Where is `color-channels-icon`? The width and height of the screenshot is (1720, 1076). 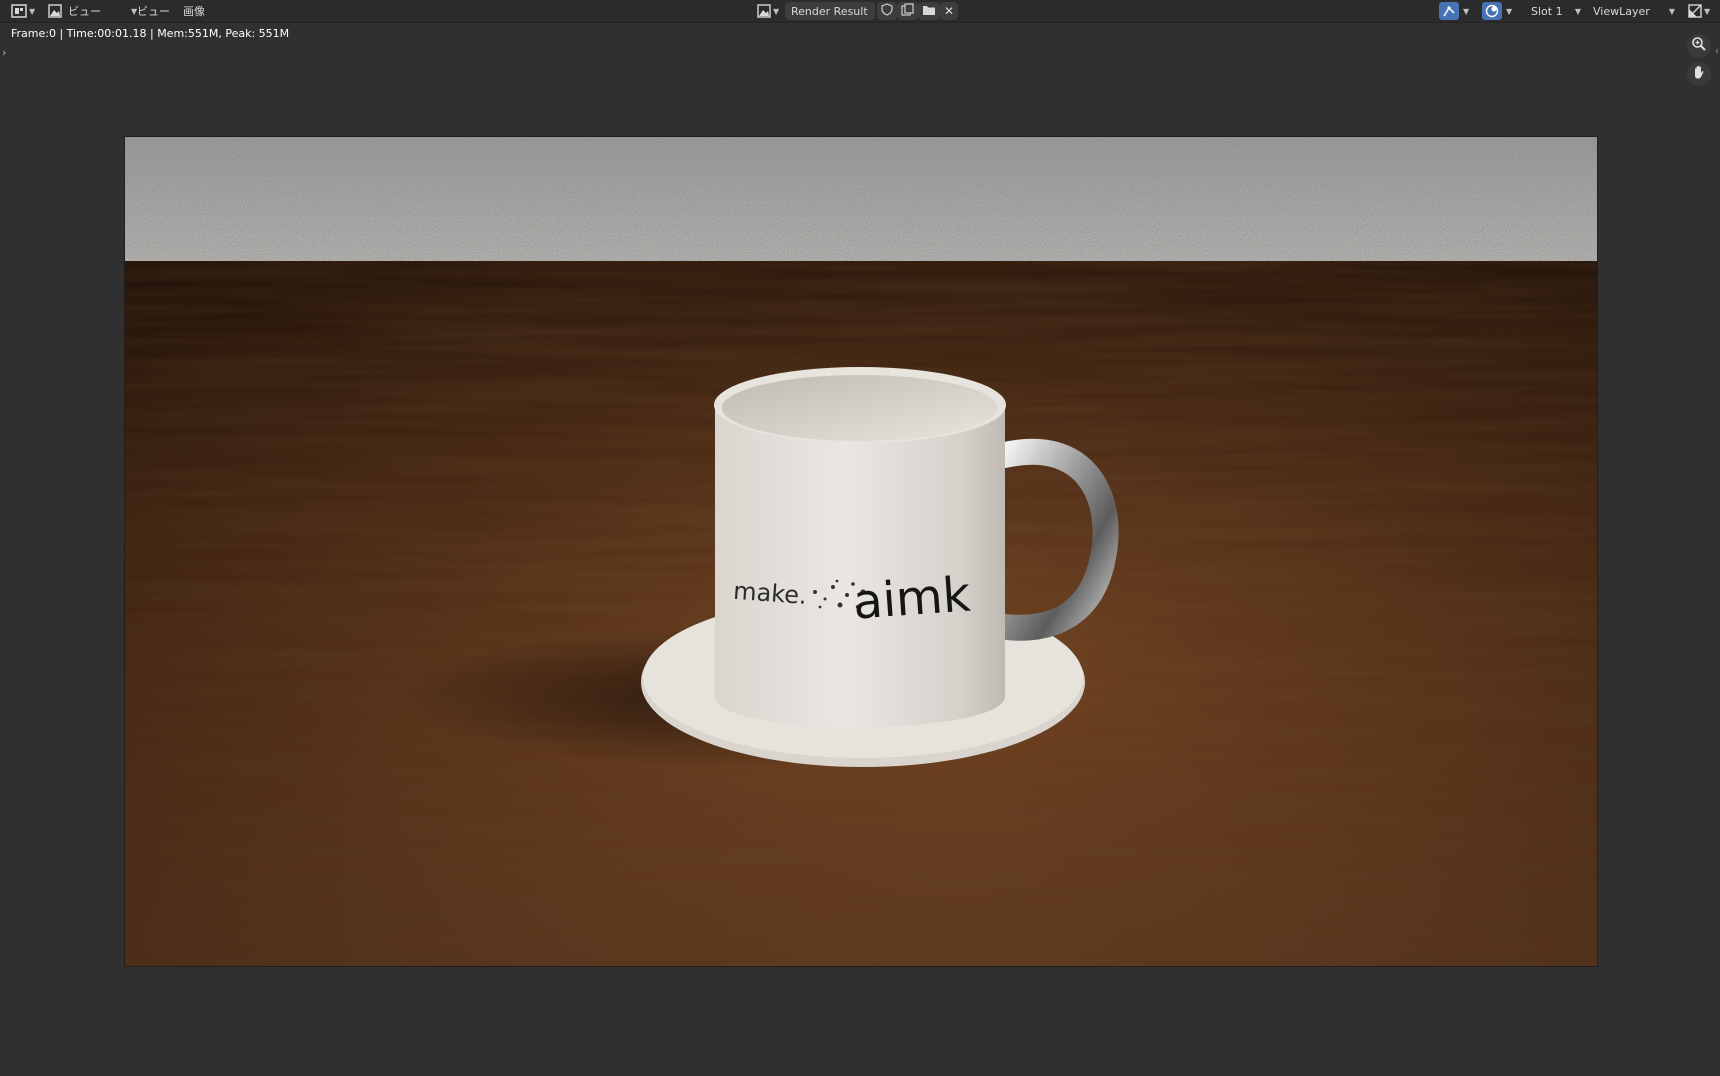
color-channels-icon is located at coordinates (1492, 11).